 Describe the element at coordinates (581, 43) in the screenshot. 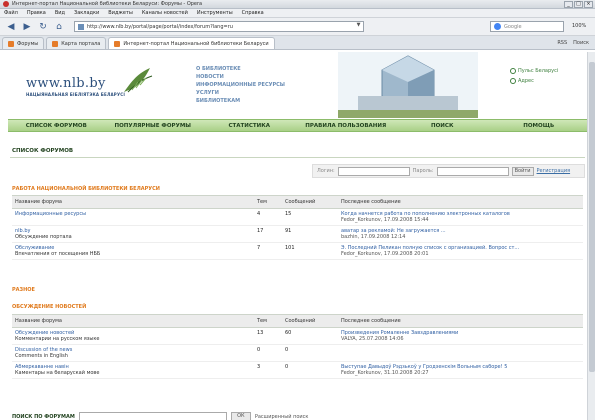

I see `find-button: Поиск` at that location.